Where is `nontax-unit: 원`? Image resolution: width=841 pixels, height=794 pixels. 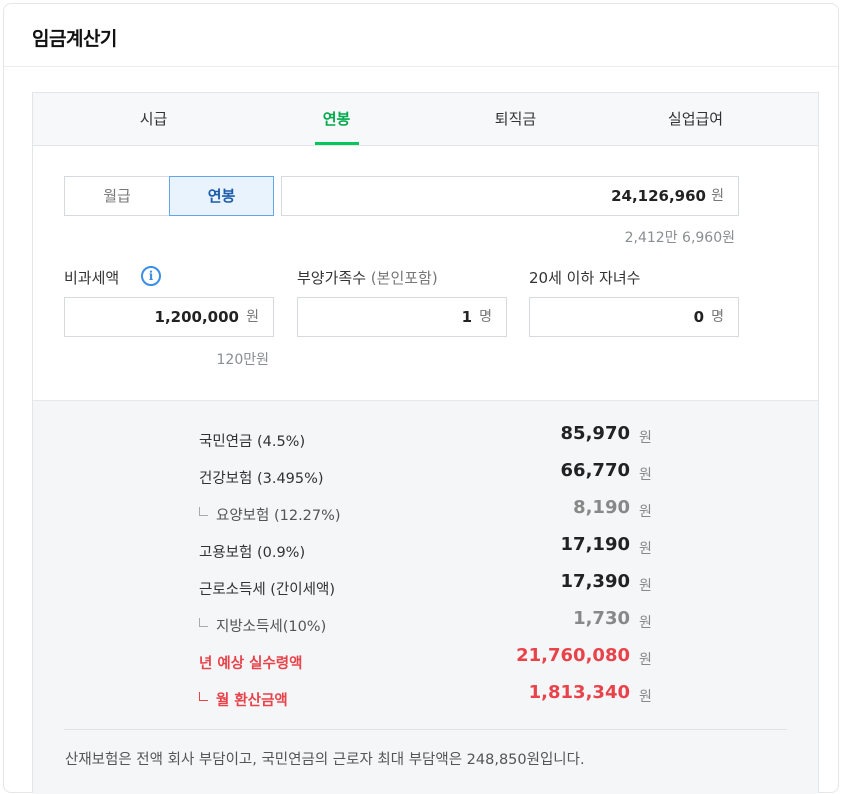 nontax-unit: 원 is located at coordinates (252, 317).